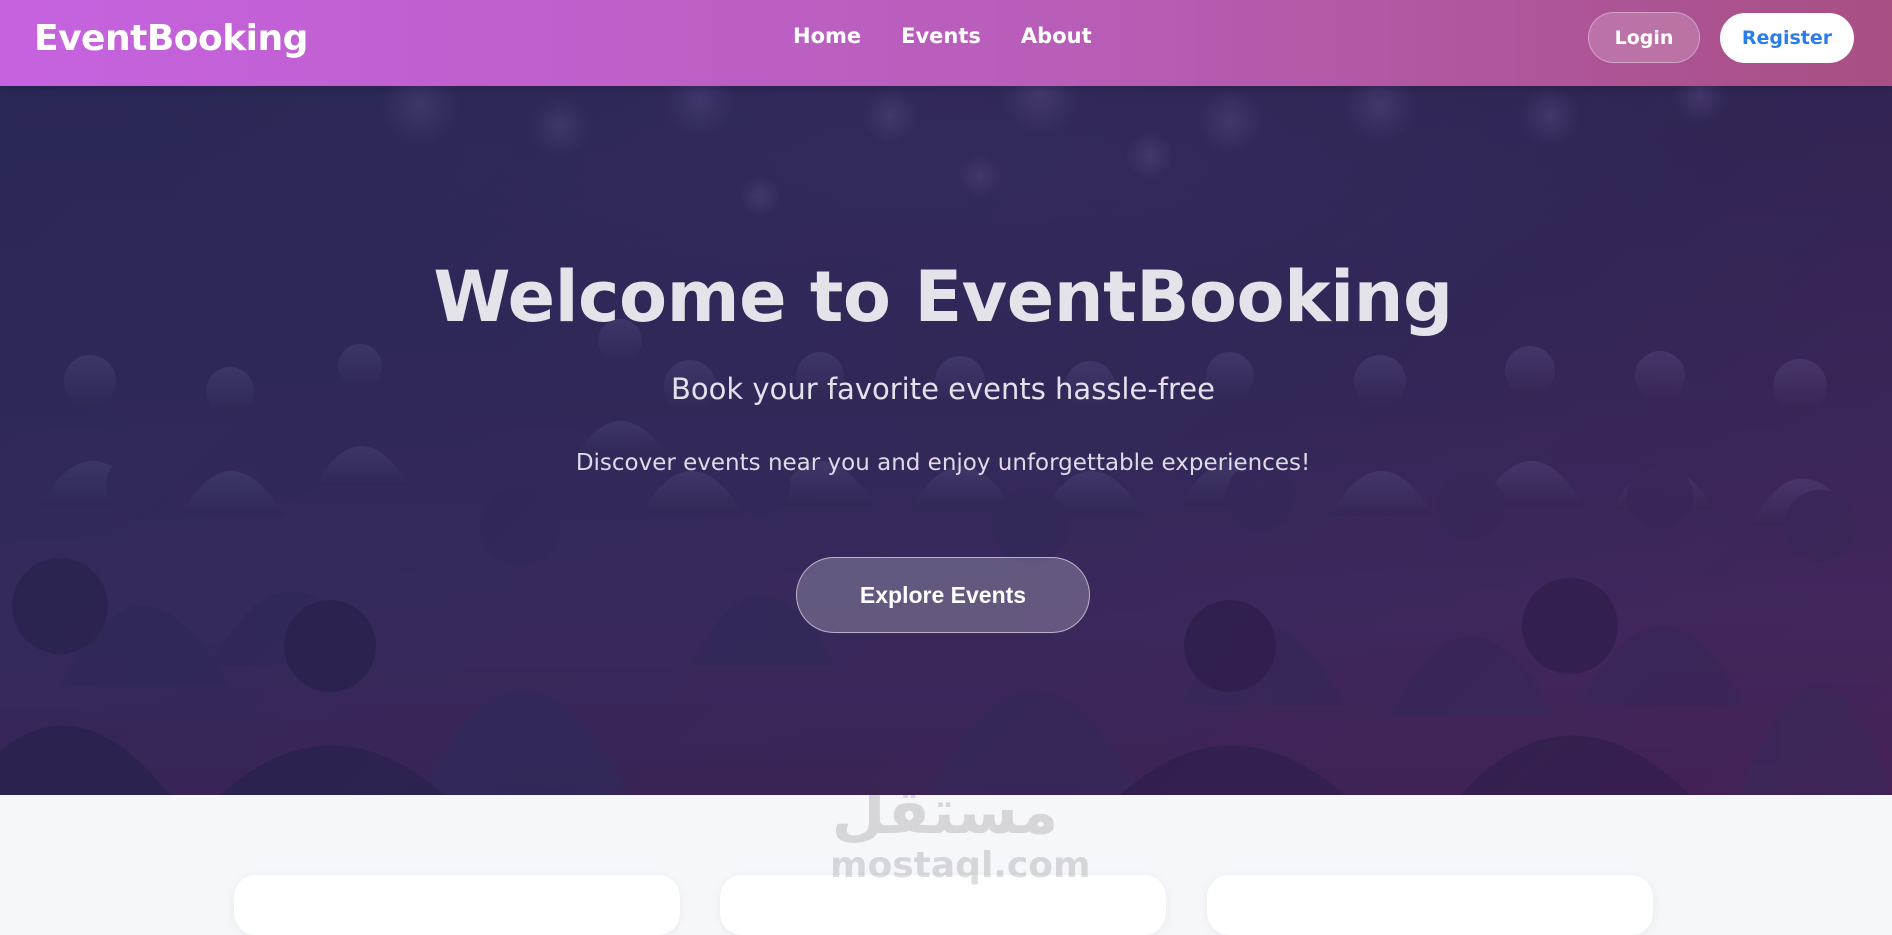 The image size is (1892, 935). Describe the element at coordinates (1644, 37) in the screenshot. I see `login-button: Login` at that location.